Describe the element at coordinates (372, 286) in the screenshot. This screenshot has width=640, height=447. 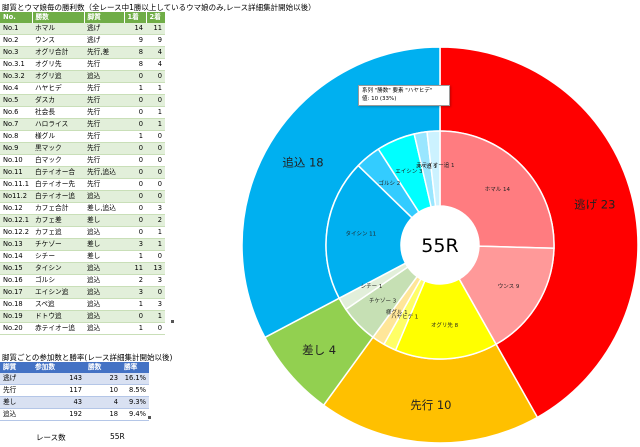
I see `inner-ring-label: シチー 1` at that location.